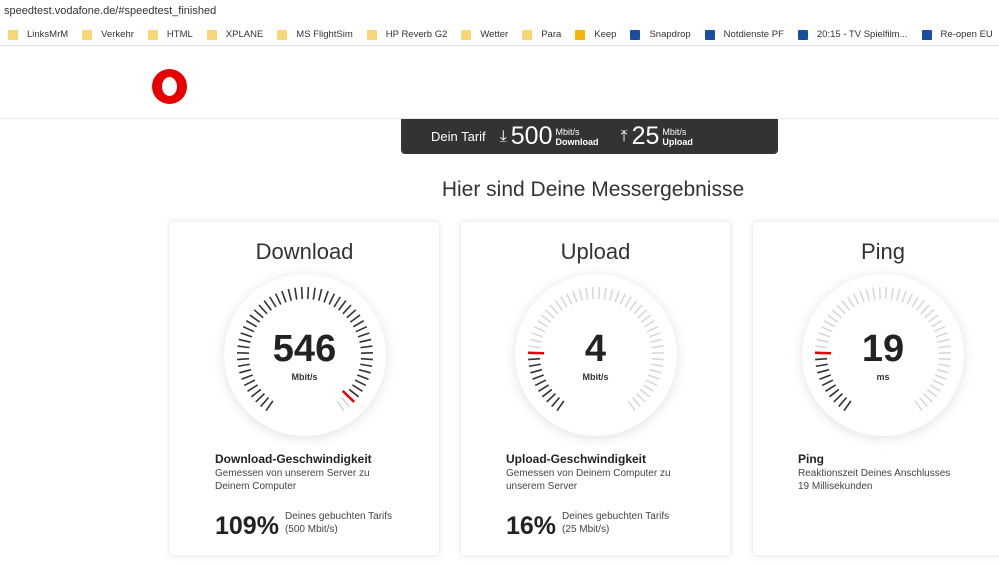 Image resolution: width=999 pixels, height=565 pixels. Describe the element at coordinates (542, 486) in the screenshot. I see `desc-line: unserem Server` at that location.